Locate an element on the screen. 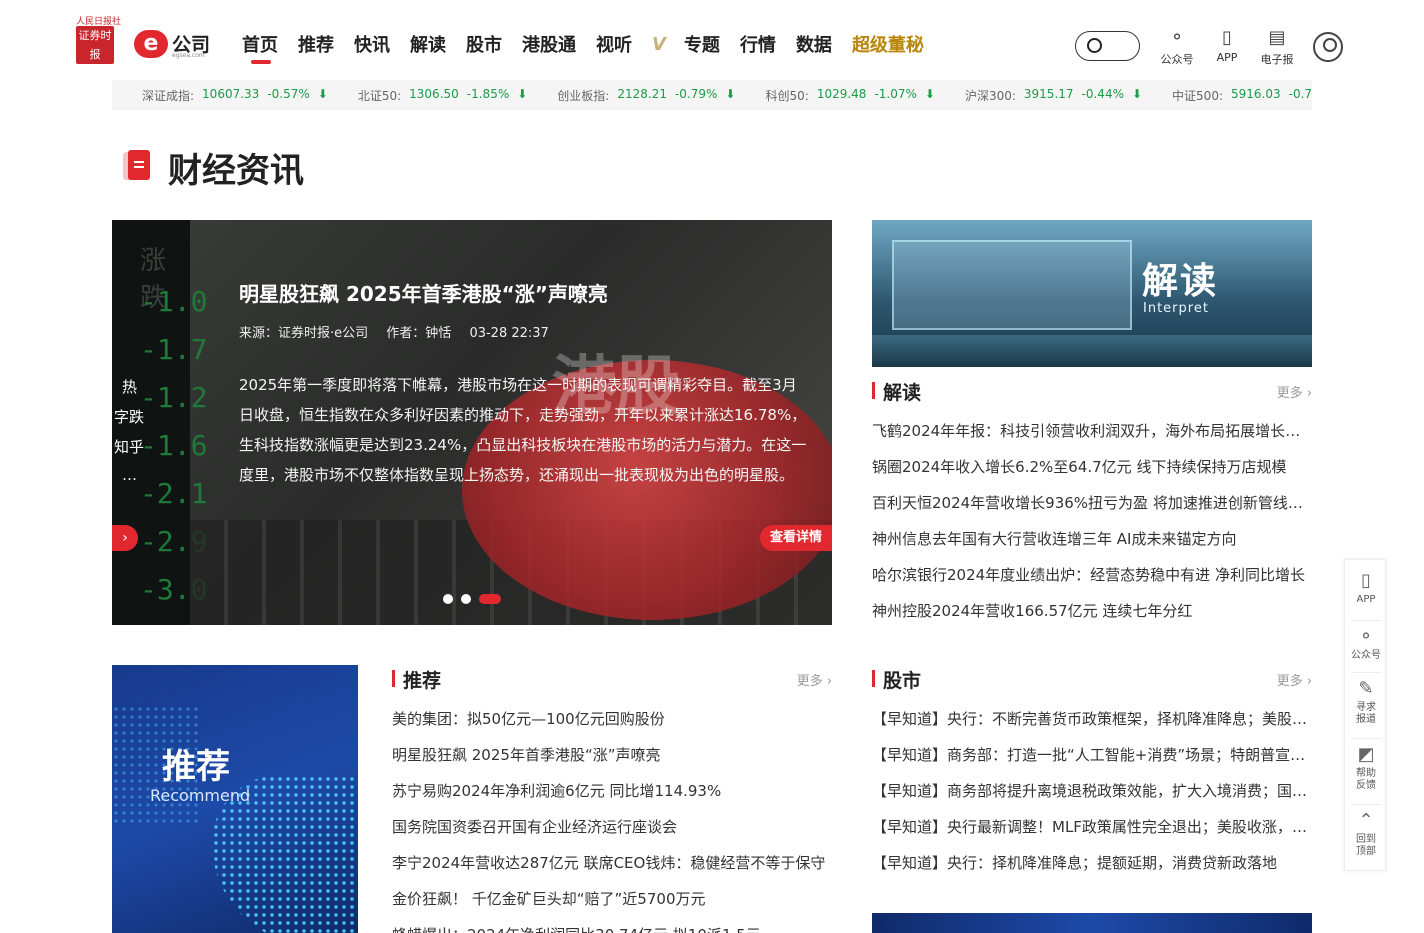 The image size is (1424, 933). list-item: 明星股狂飙 2025年首季港股“涨”声嘹亮 is located at coordinates (612, 762).